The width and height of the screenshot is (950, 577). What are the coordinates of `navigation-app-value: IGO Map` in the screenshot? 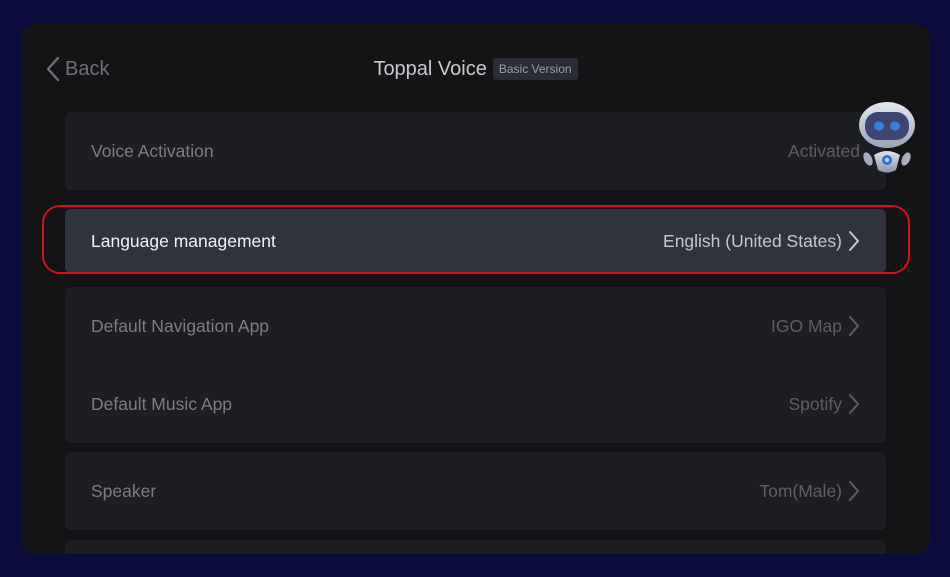 It's located at (806, 325).